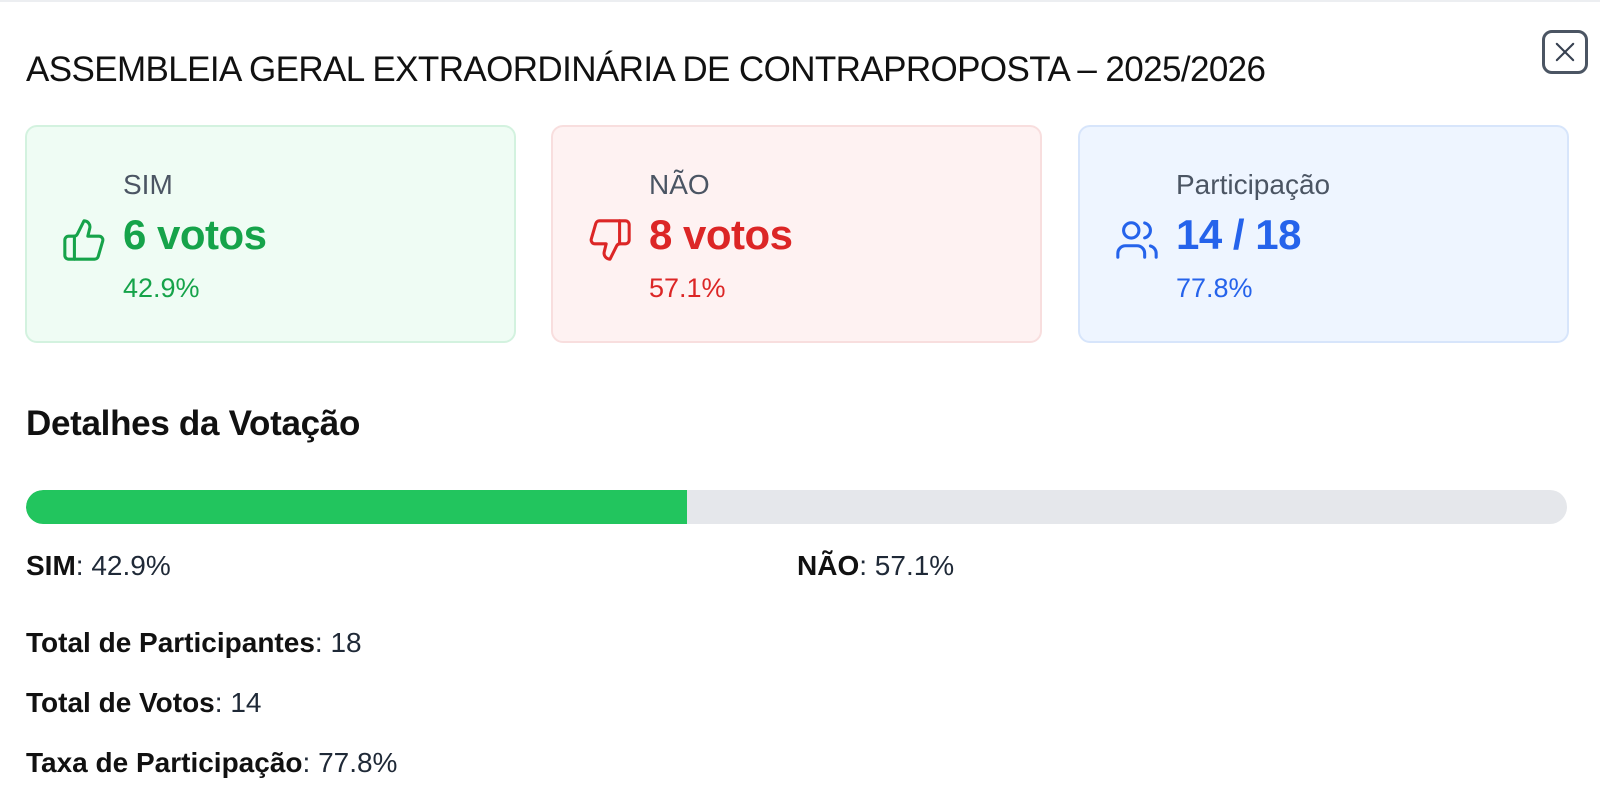  What do you see at coordinates (357, 507) in the screenshot?
I see `vote-progress-fill` at bounding box center [357, 507].